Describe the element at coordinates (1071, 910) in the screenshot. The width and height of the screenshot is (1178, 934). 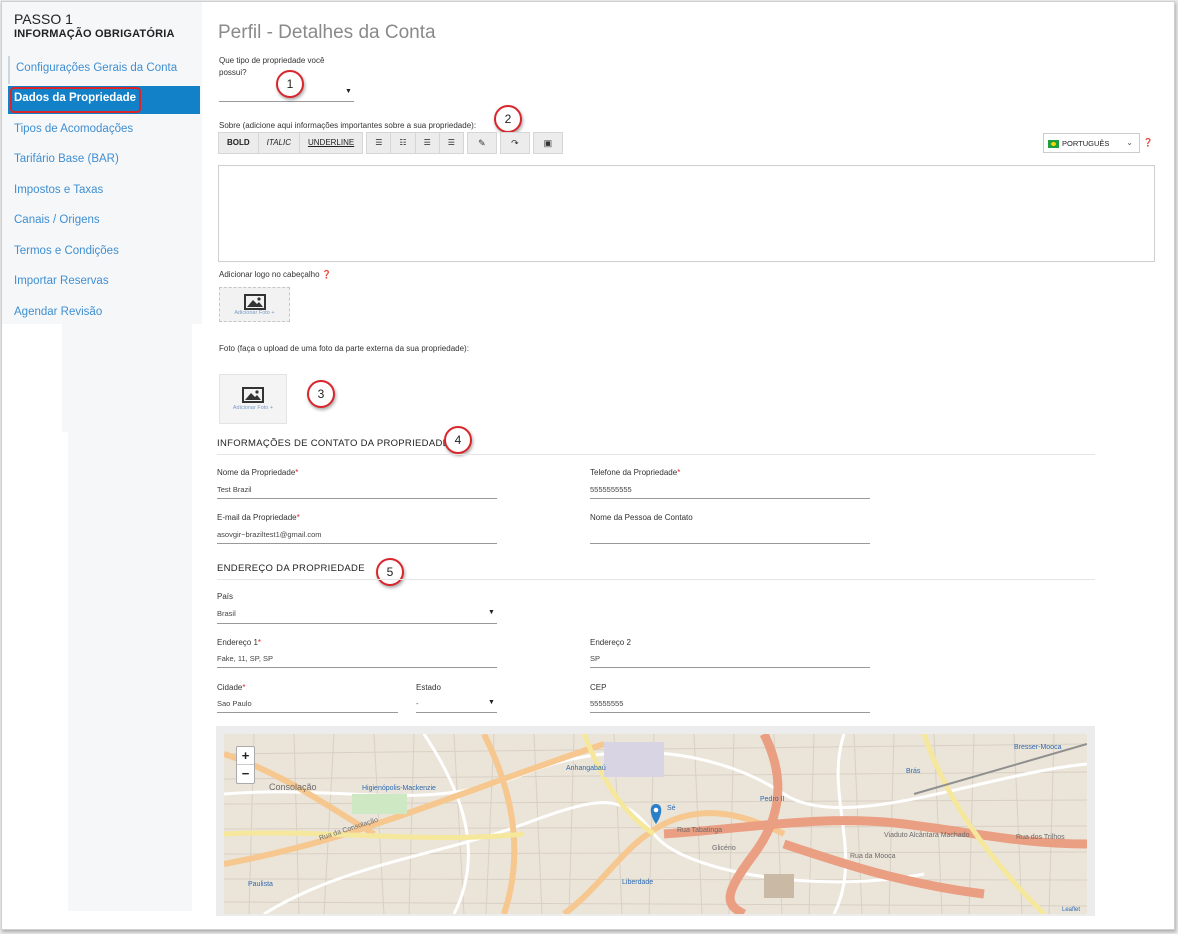
I see `leaflet-attribution: Leaflet` at that location.